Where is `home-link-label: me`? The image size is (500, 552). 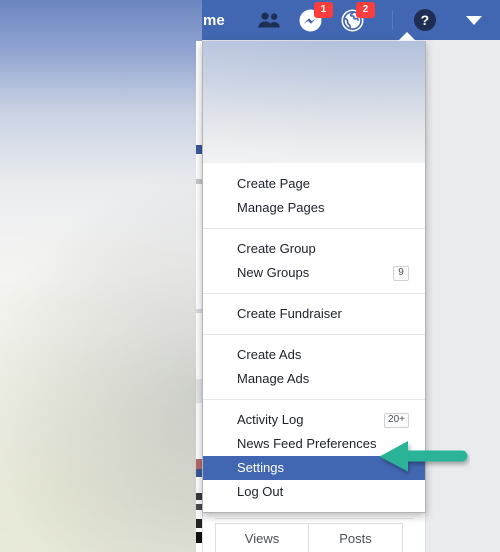 home-link-label: me is located at coordinates (214, 20).